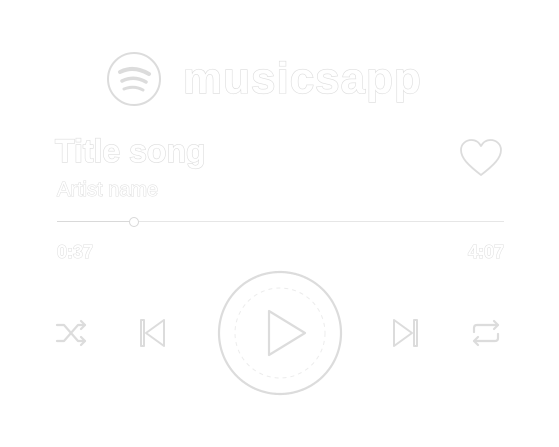 The height and width of the screenshot is (447, 559). I want to click on spotify-logo-icon, so click(134, 79).